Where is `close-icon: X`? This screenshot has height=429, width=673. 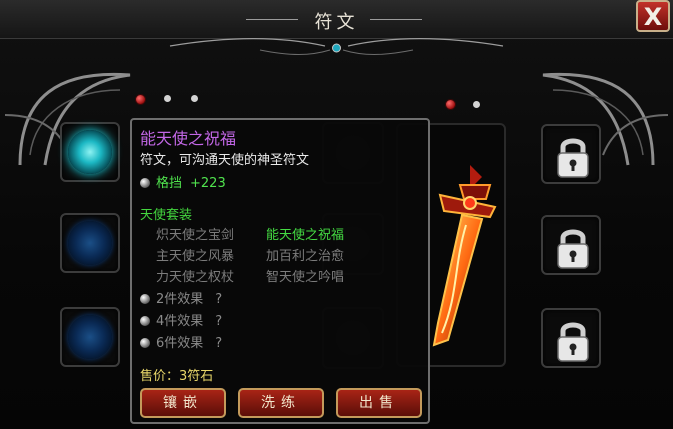 close-icon: X is located at coordinates (653, 17).